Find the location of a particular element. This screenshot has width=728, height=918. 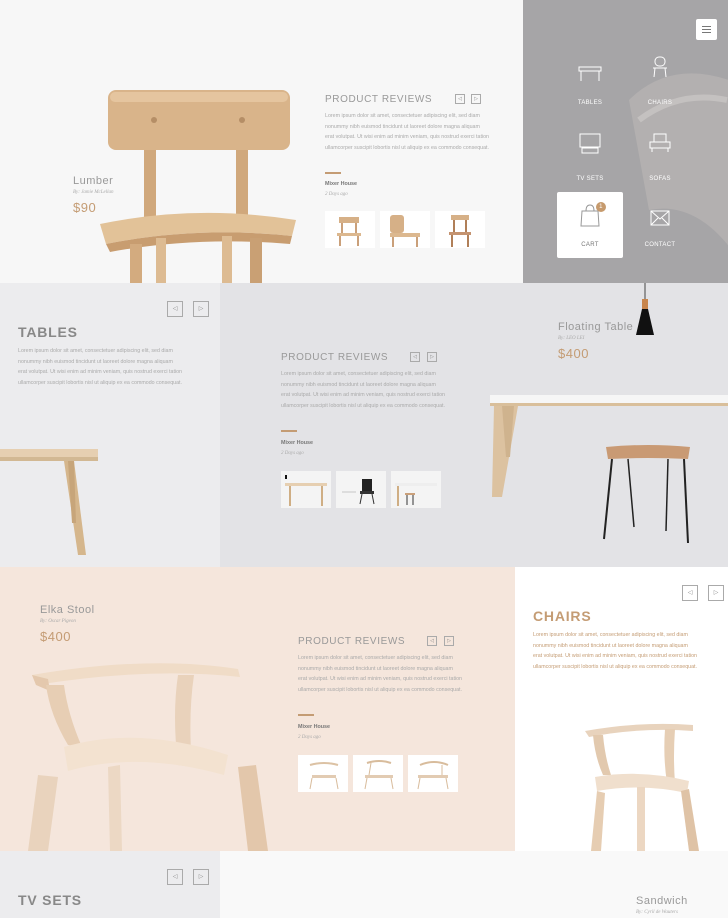

chairs-review-next-button: ▷ is located at coordinates (449, 641).